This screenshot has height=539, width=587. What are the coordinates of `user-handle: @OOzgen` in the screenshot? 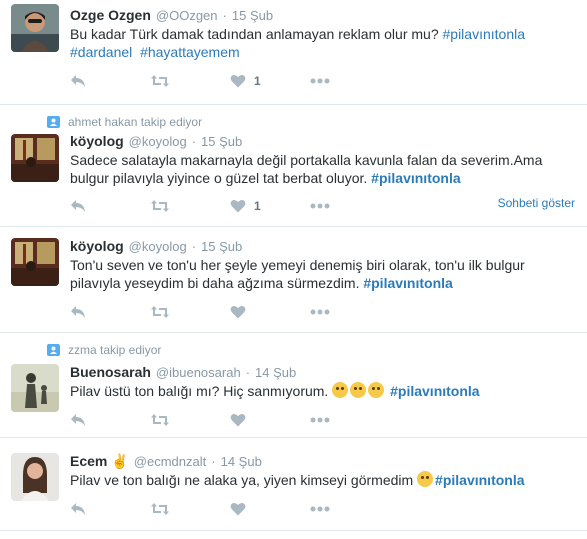 It's located at (187, 15).